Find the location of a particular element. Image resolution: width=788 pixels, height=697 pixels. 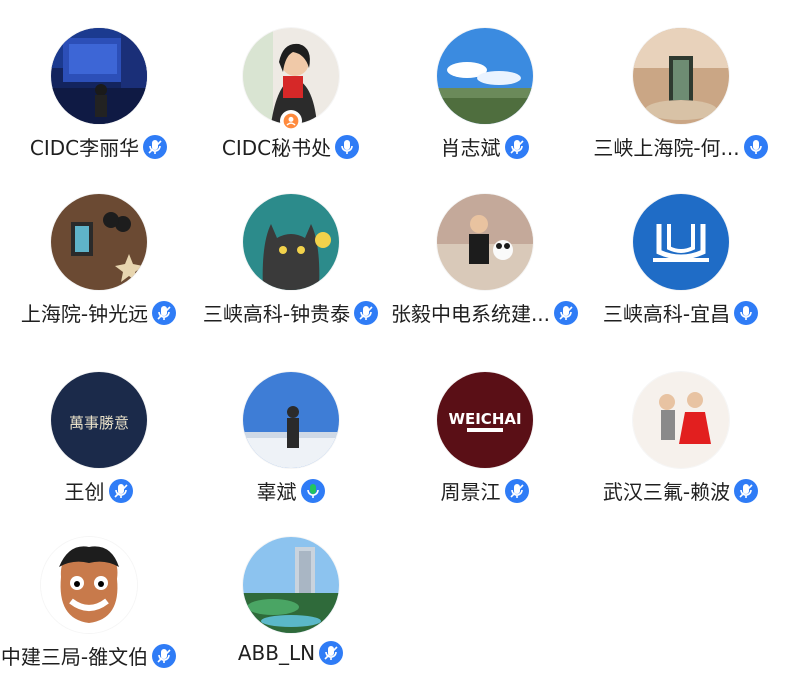

participant-name: CIDC秘书处 is located at coordinates (276, 148).